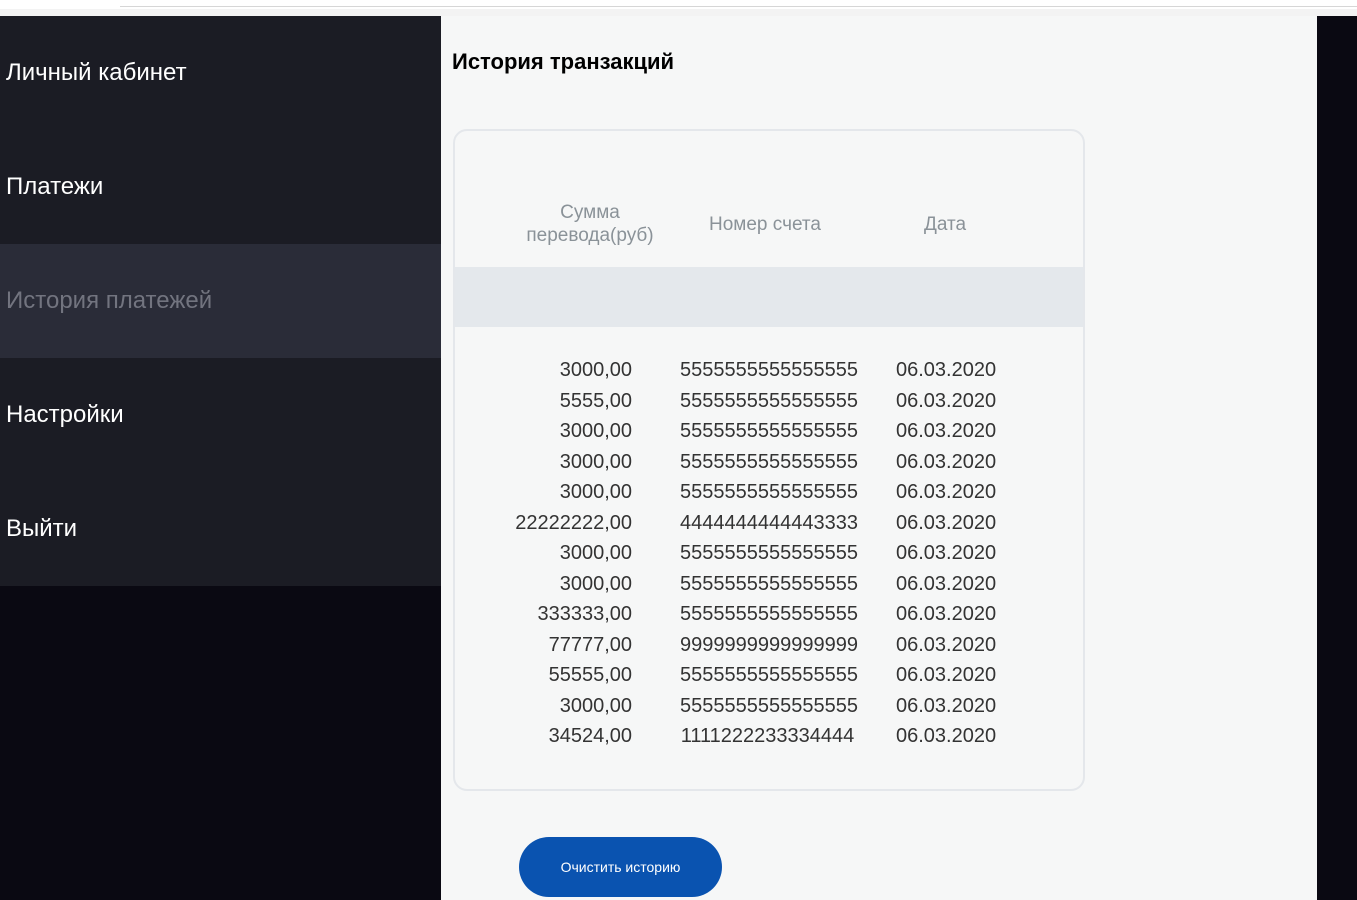 The height and width of the screenshot is (900, 1357). Describe the element at coordinates (220, 529) in the screenshot. I see `sidebar-item-logout: Выйти` at that location.